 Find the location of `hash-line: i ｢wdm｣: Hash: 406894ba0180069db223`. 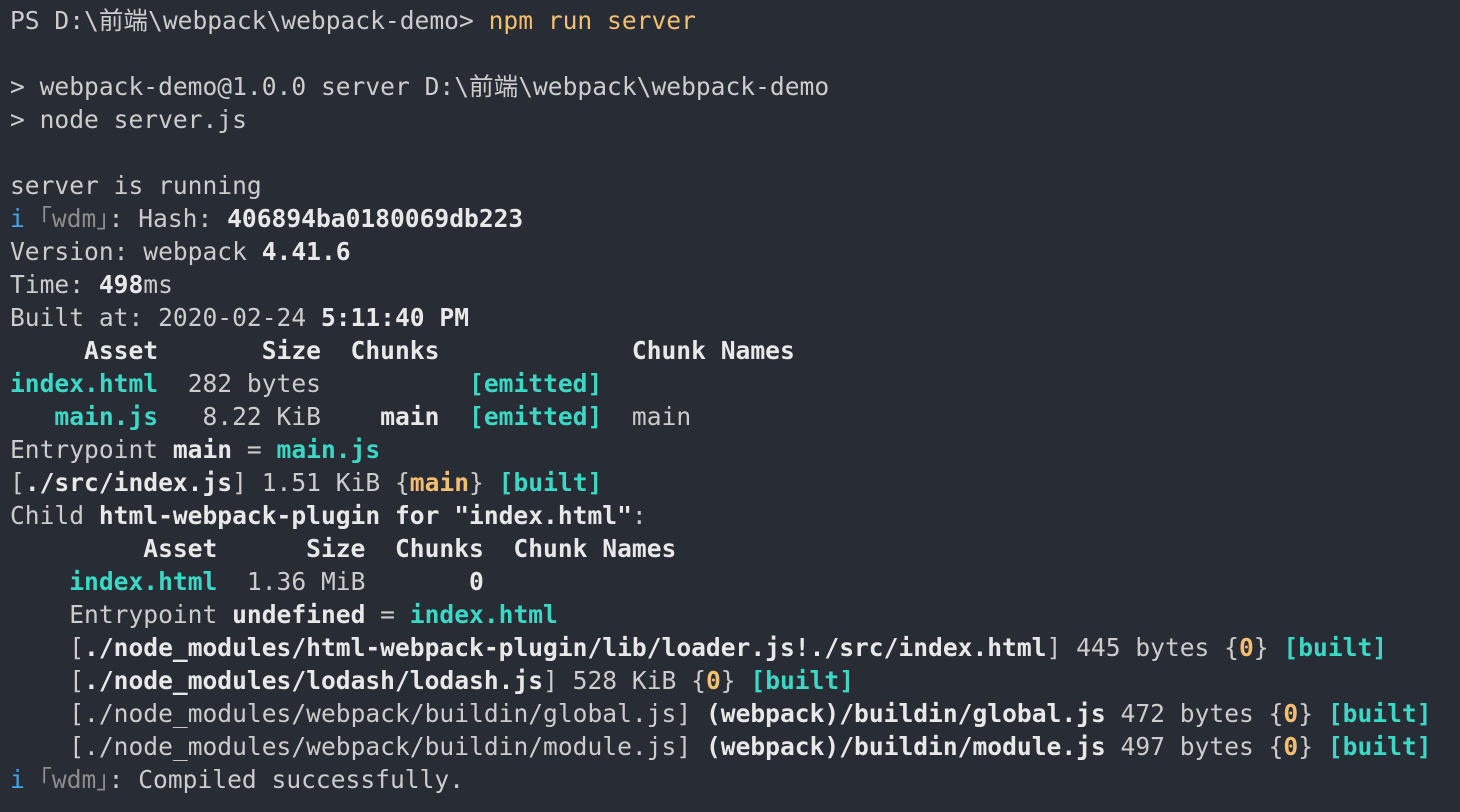

hash-line: i ｢wdm｣: Hash: 406894ba0180069db223 is located at coordinates (735, 218).